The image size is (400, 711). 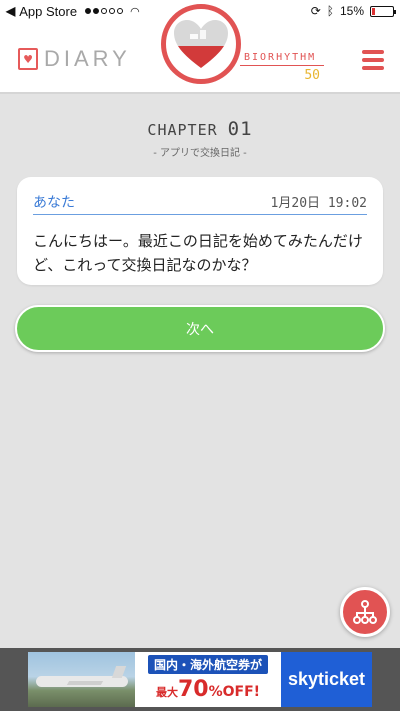 What do you see at coordinates (28, 59) in the screenshot?
I see `diary-book-icon: ♥` at bounding box center [28, 59].